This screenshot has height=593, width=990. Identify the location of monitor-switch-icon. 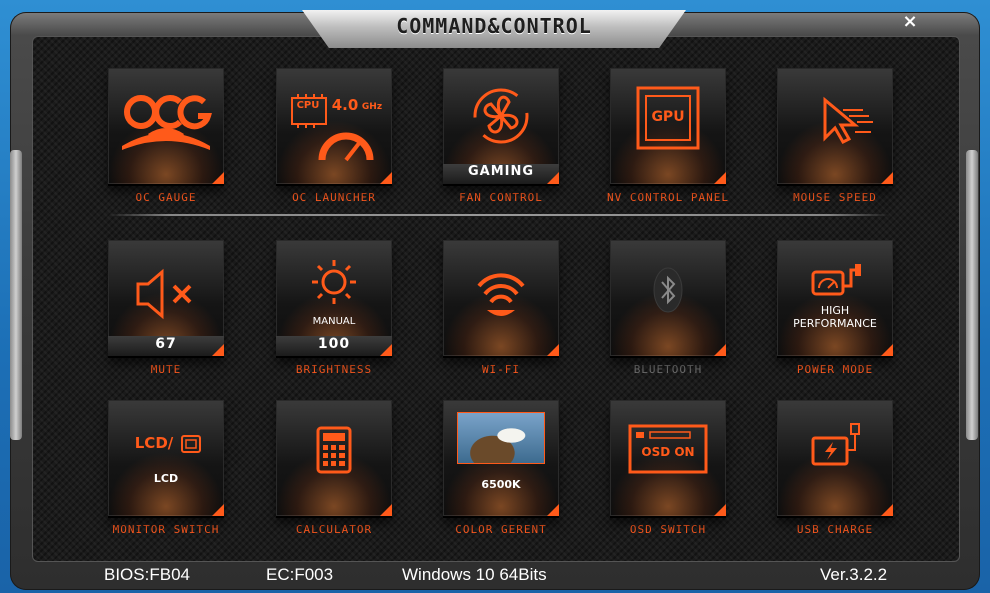
(191, 444).